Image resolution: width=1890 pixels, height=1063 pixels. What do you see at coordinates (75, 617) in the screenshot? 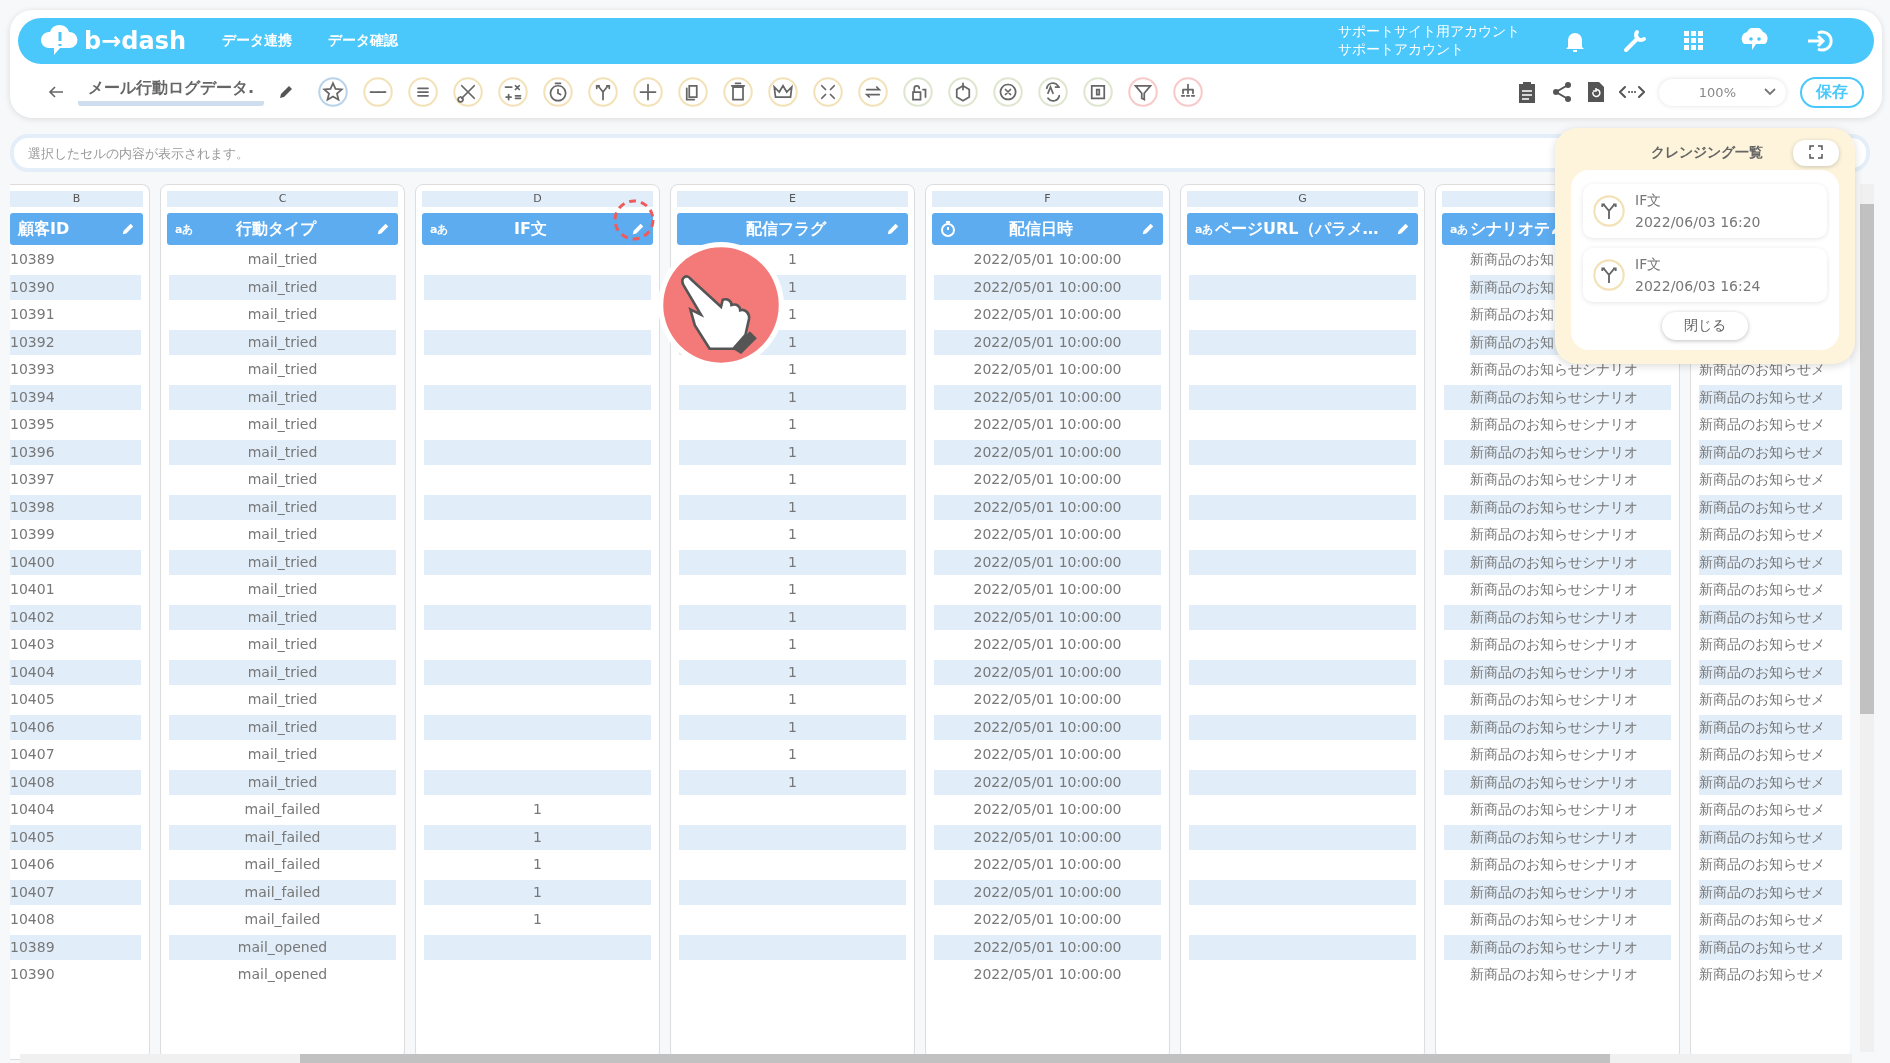
I see `table-cell: 10402` at bounding box center [75, 617].